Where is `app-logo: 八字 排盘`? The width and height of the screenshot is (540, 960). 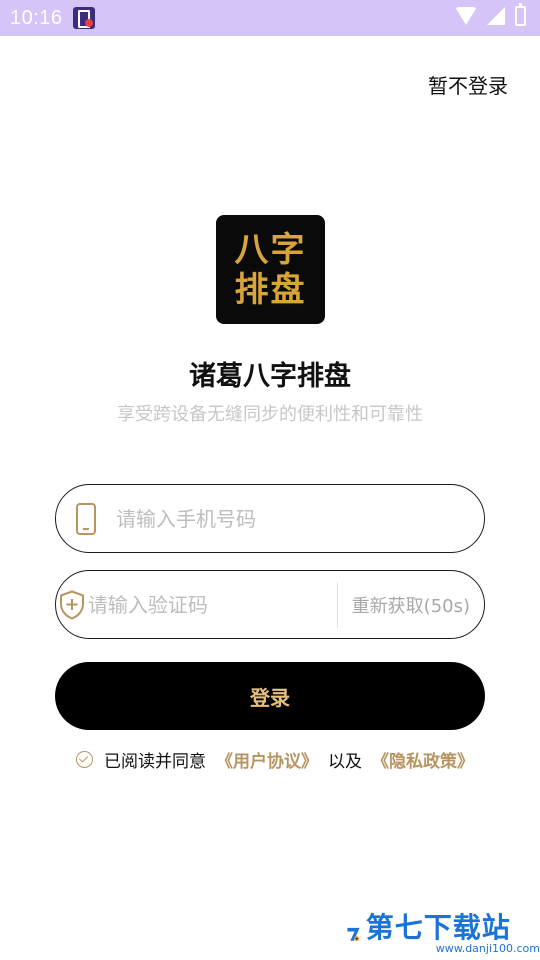 app-logo: 八字 排盘 is located at coordinates (270, 269).